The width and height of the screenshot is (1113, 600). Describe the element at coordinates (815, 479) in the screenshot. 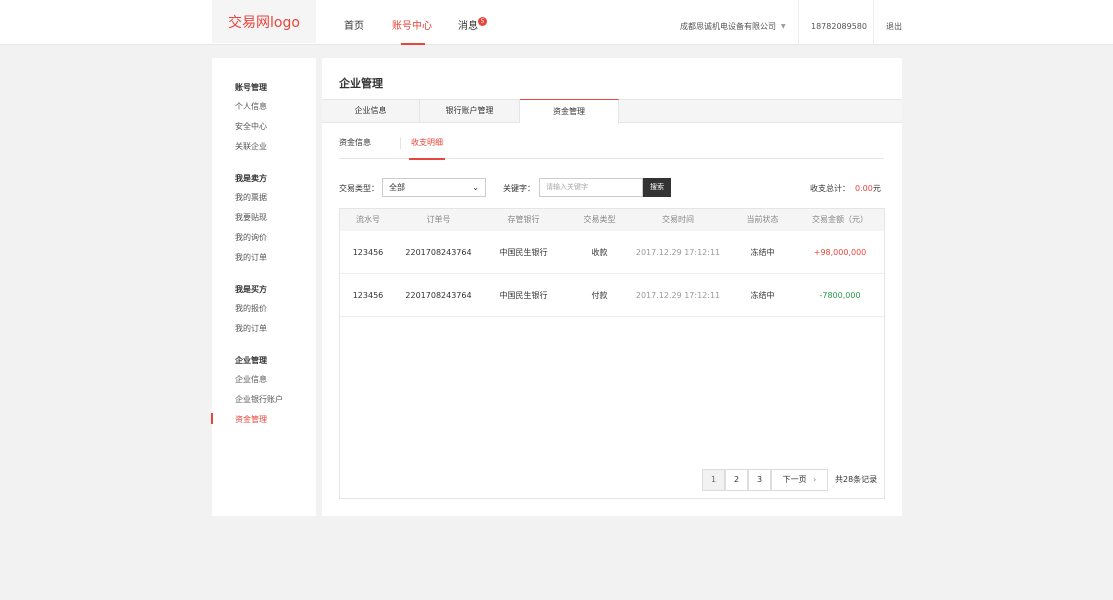

I see `chevron-right-icon: ›` at that location.